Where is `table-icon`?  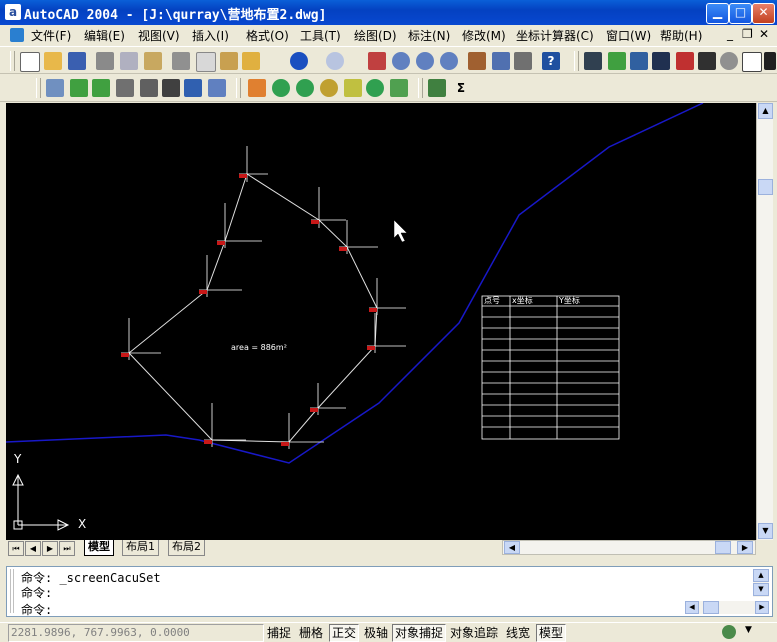
table-icon is located at coordinates (125, 88).